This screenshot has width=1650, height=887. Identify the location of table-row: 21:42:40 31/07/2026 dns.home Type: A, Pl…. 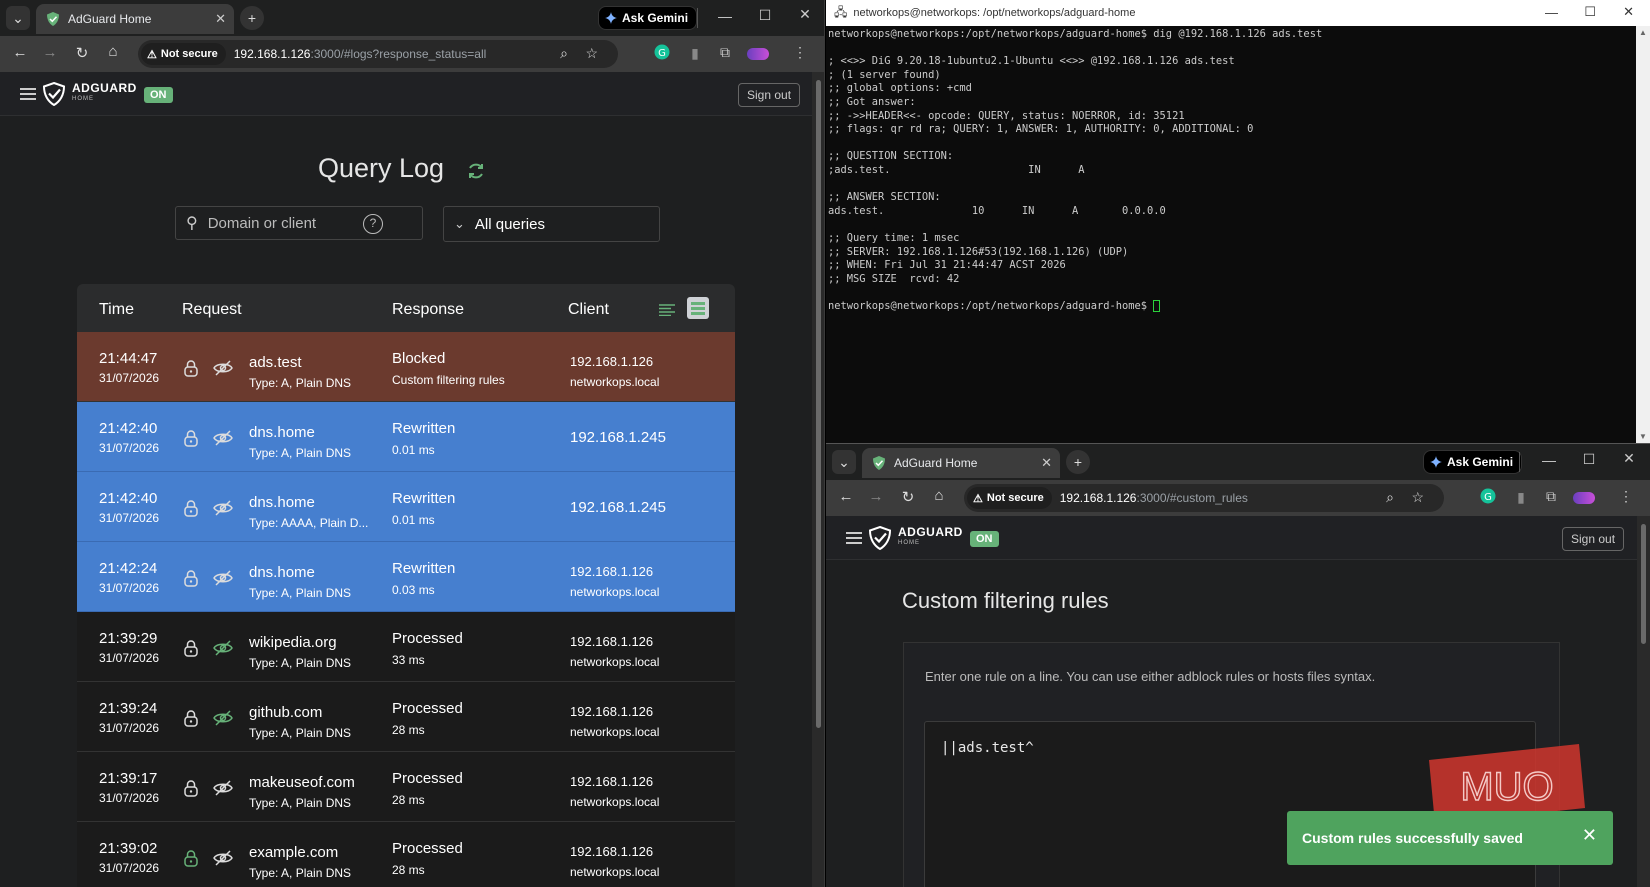
(406, 437).